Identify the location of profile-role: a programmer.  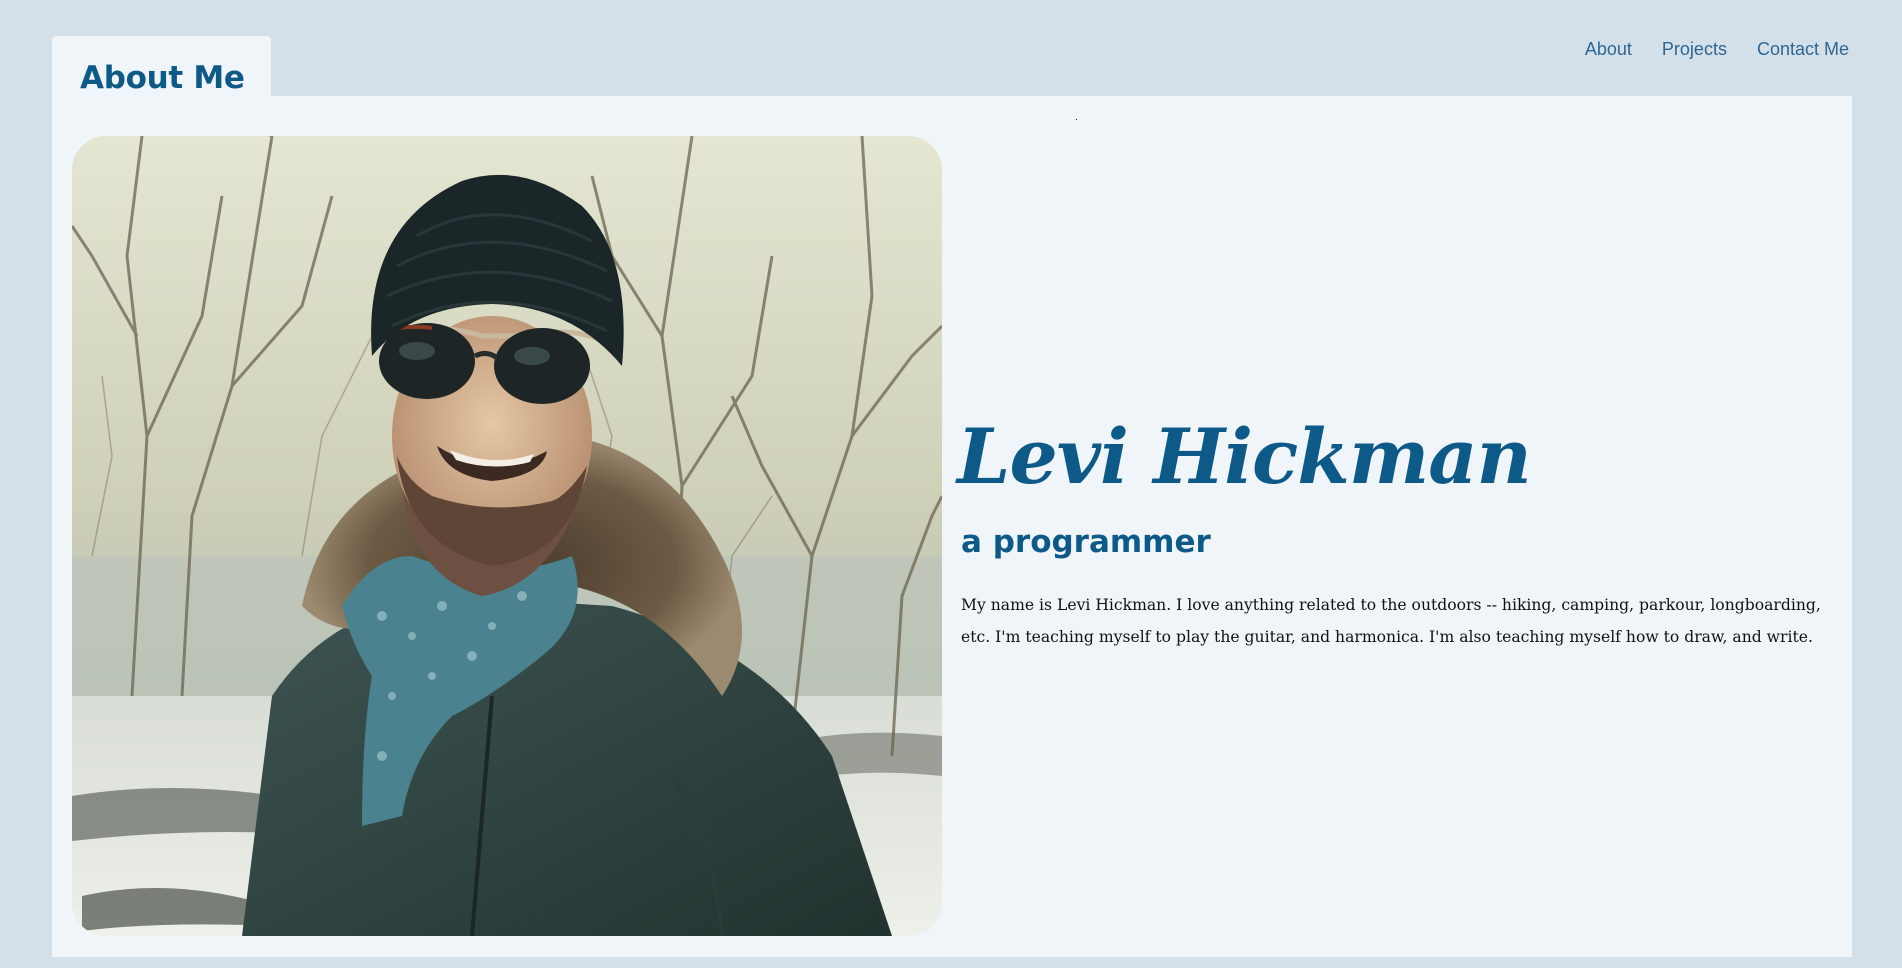
(1086, 542).